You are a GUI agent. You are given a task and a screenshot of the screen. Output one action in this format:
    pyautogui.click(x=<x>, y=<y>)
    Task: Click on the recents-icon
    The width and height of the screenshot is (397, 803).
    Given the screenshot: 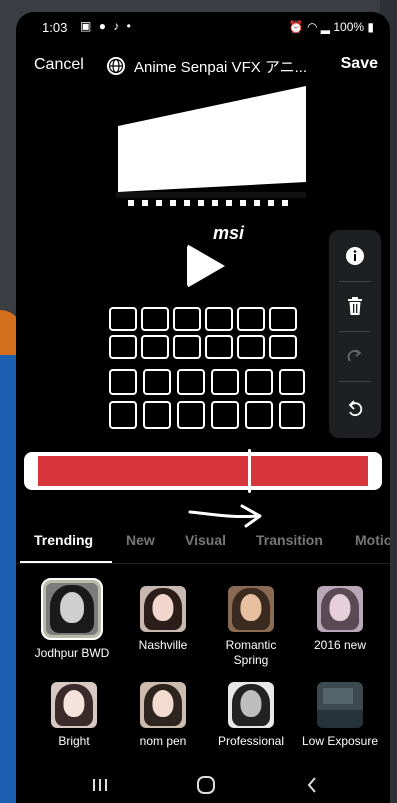 What is the action you would take?
    pyautogui.click(x=100, y=785)
    